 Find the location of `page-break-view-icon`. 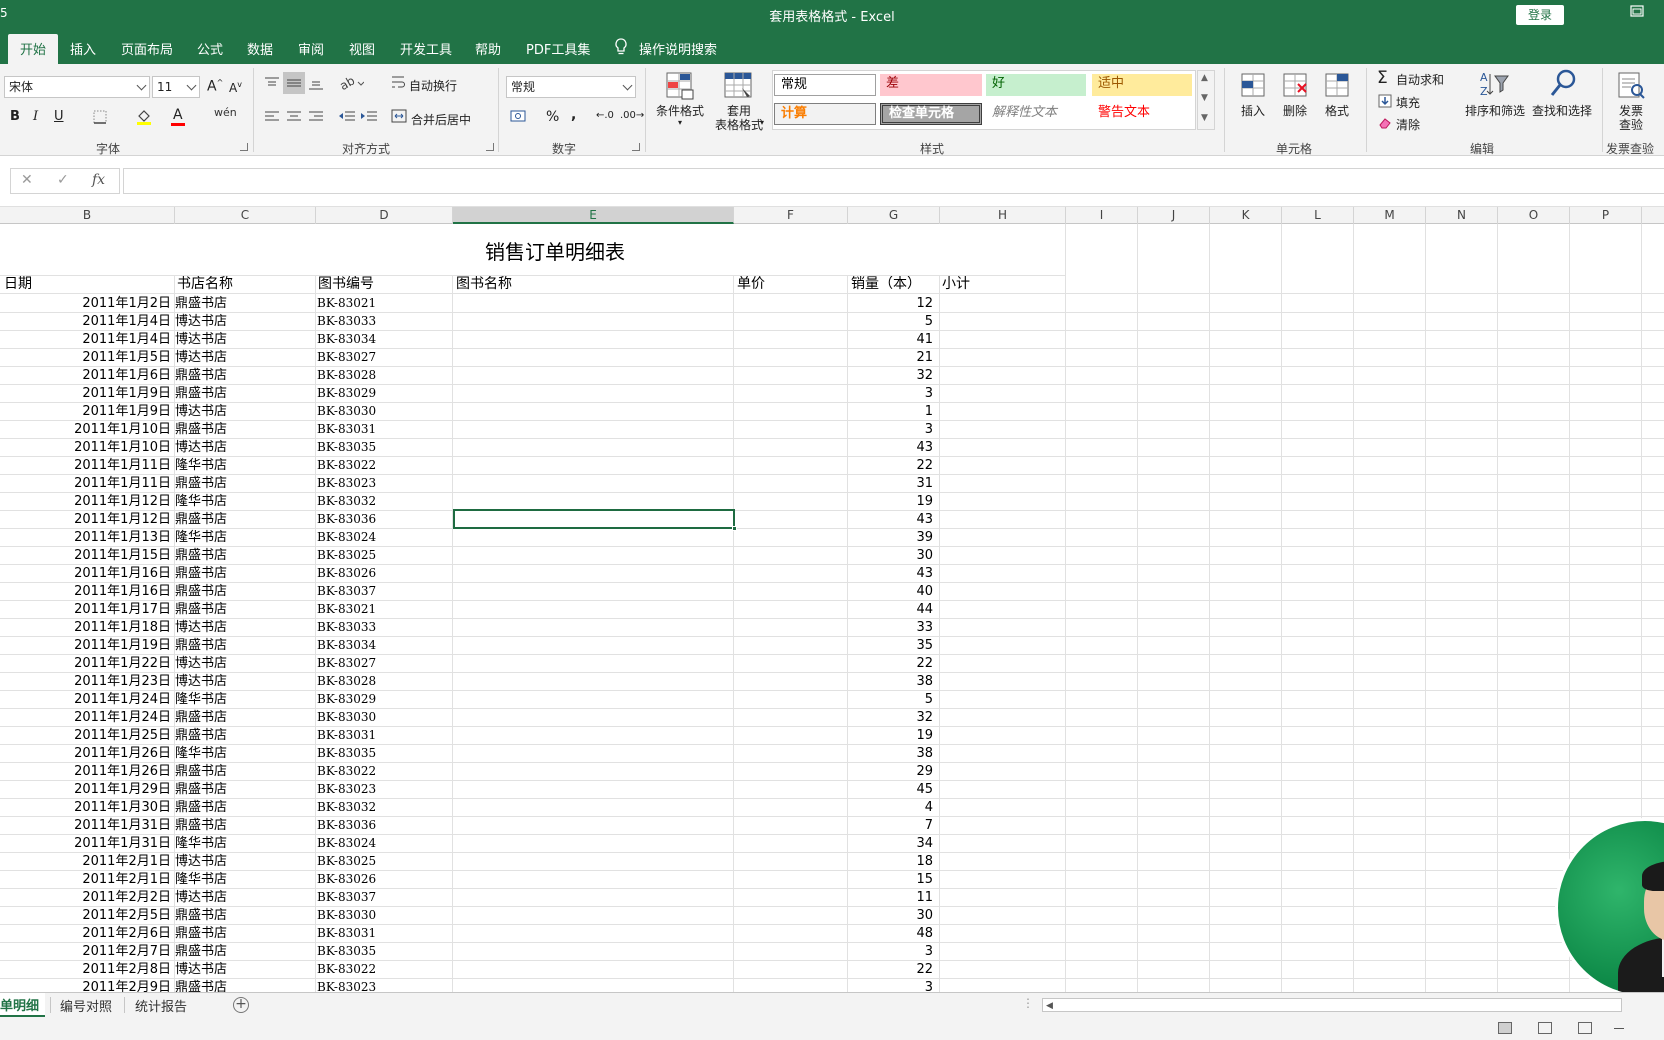

page-break-view-icon is located at coordinates (1585, 1028).